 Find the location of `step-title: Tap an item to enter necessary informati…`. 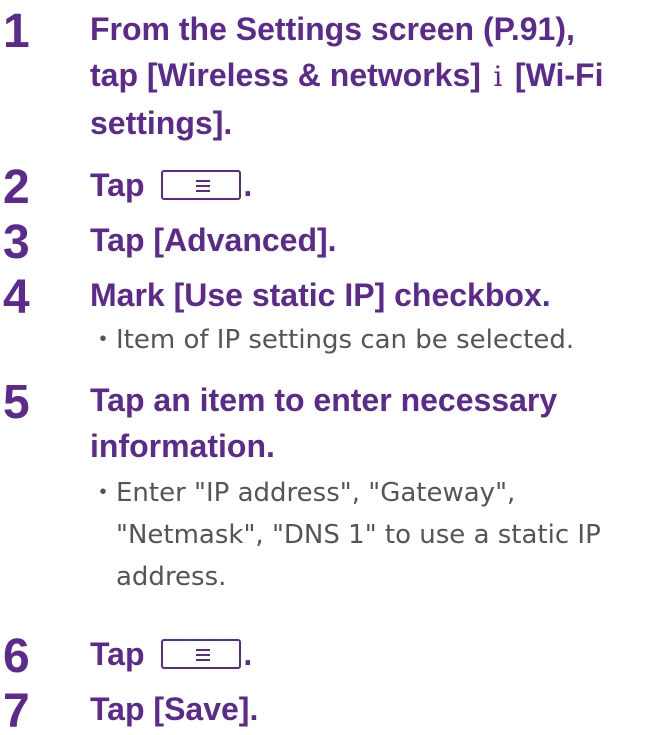

step-title: Tap an item to enter necessary informati… is located at coordinates (373, 423).